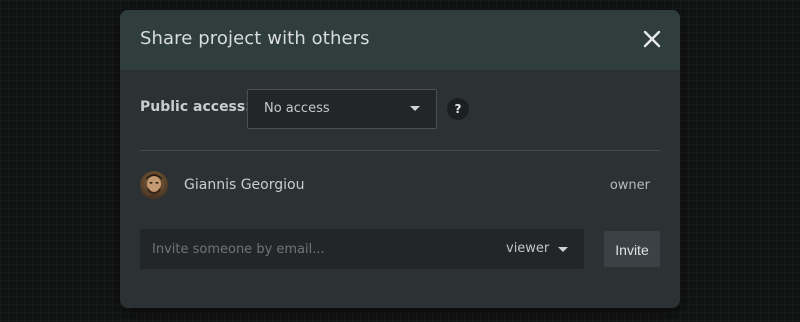 The width and height of the screenshot is (800, 322). I want to click on avatar, so click(154, 185).